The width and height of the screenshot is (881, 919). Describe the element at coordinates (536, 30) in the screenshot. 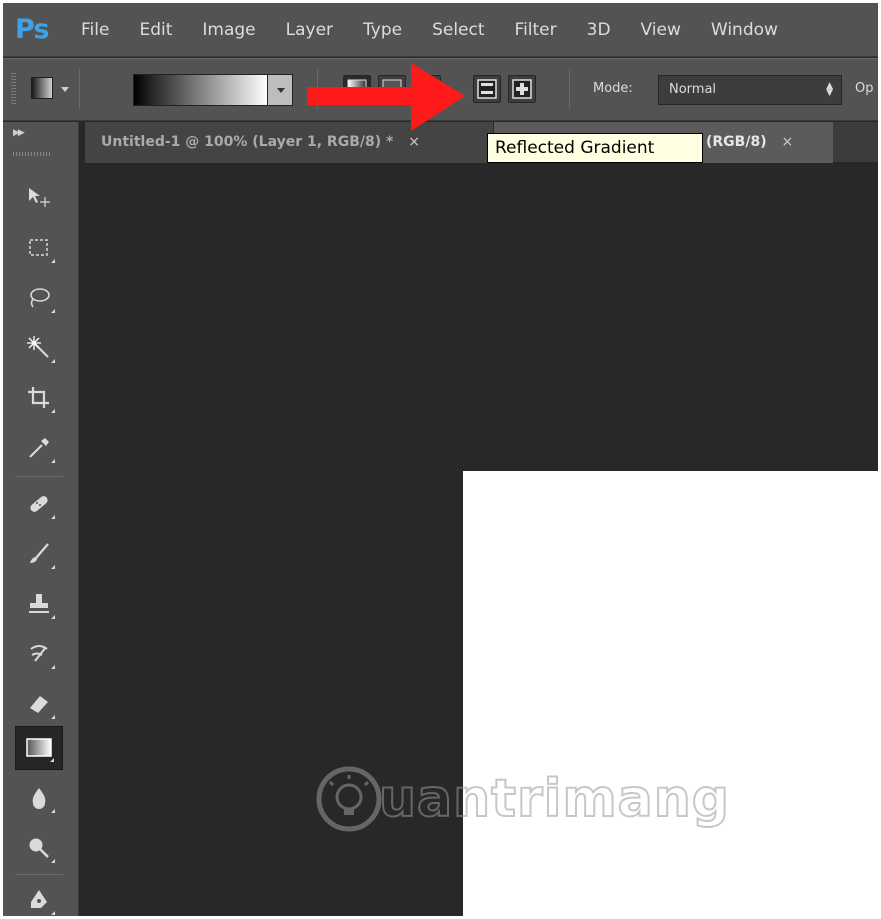

I see `menu-filter: Filter` at that location.